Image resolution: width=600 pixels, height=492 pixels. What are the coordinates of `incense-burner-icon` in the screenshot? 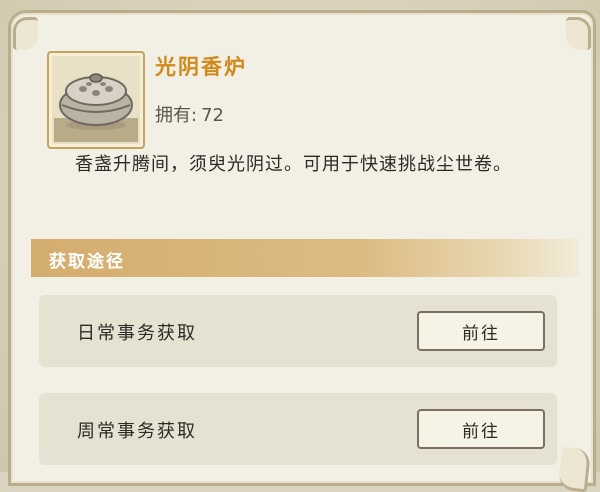 It's located at (96, 101).